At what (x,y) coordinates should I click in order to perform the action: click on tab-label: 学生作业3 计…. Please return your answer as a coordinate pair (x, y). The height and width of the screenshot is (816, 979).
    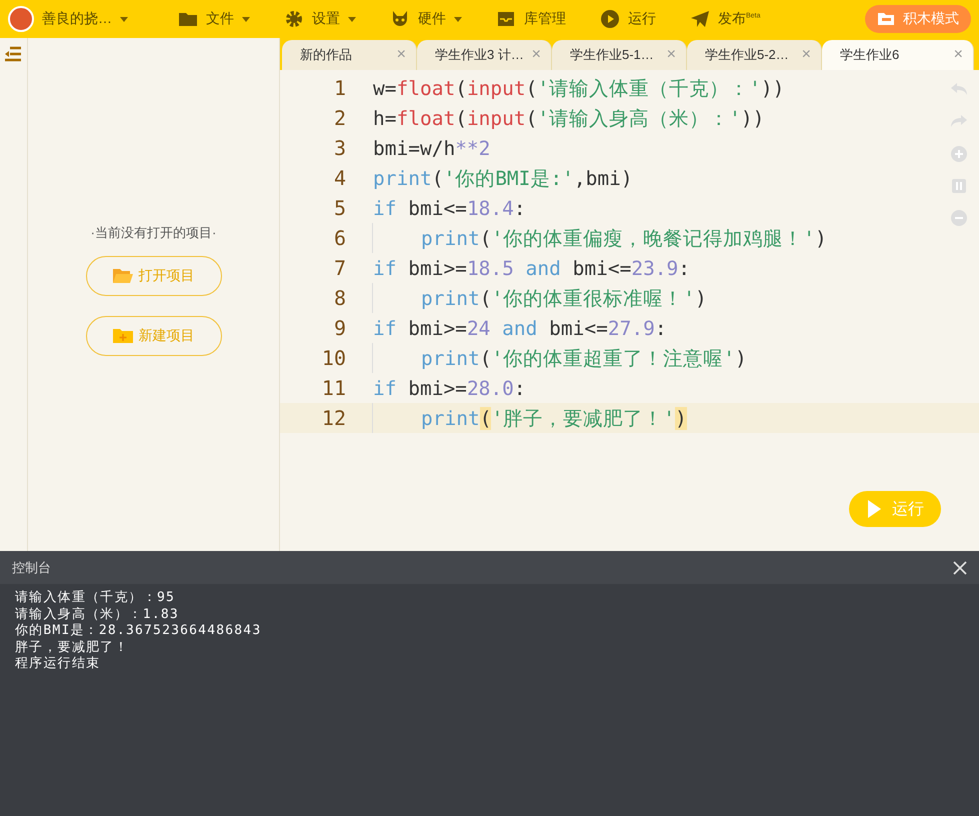
    Looking at the image, I should click on (479, 55).